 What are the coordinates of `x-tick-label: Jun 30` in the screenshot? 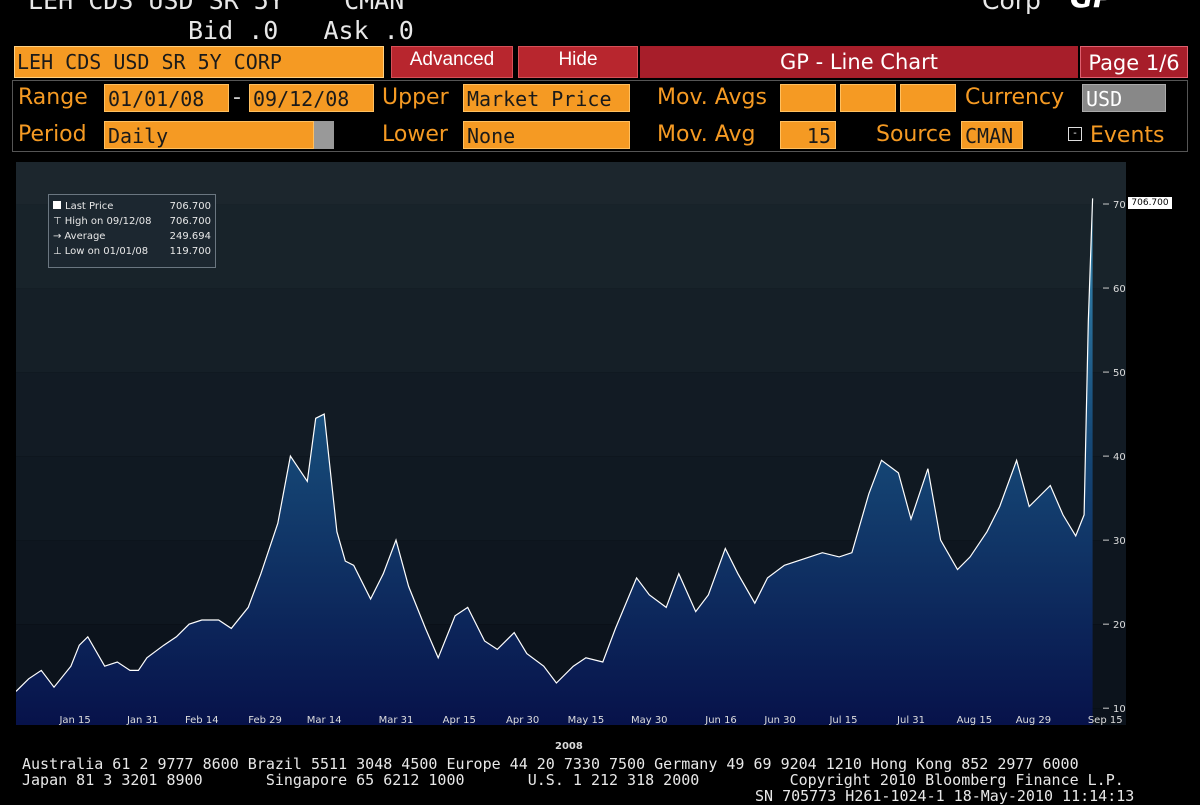 It's located at (779, 720).